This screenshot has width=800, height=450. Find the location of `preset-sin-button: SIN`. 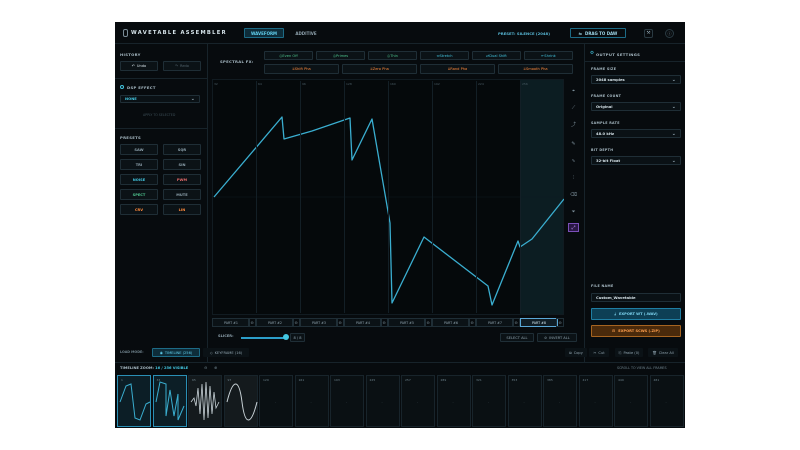

preset-sin-button: SIN is located at coordinates (182, 164).